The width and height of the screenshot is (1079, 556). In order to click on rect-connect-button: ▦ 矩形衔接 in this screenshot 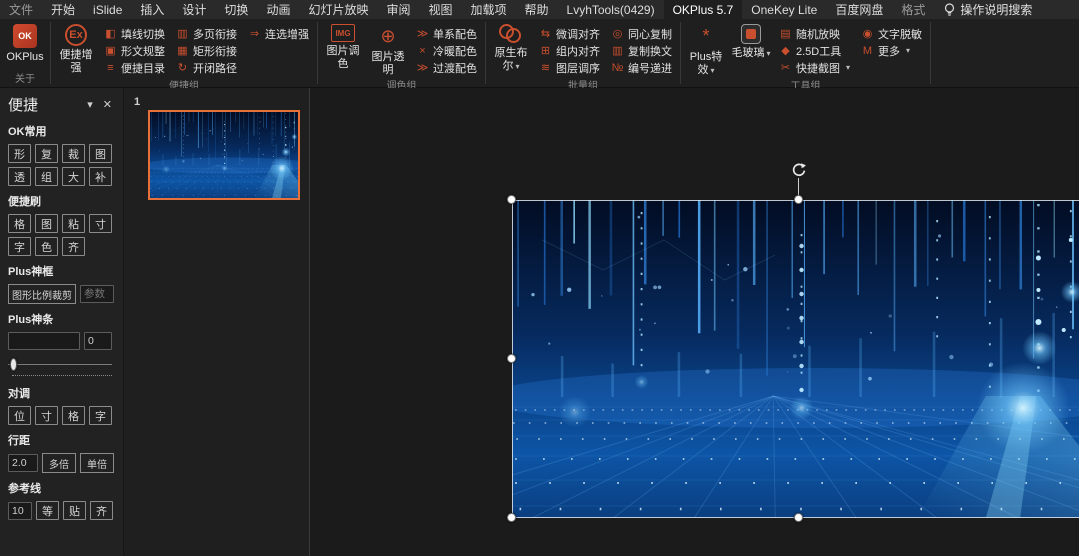, I will do `click(206, 50)`.